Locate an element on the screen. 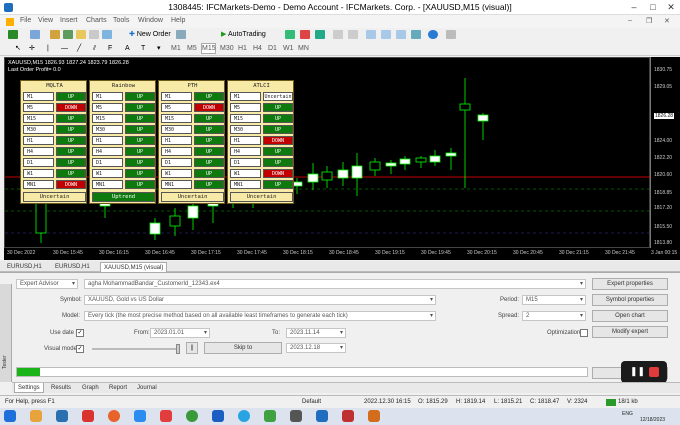 This screenshot has width=680, height=425. explorer-icon is located at coordinates (36, 416).